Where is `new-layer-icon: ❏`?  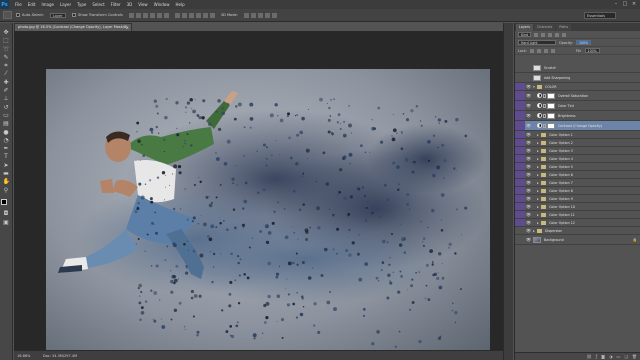
new-layer-icon: ❏ is located at coordinates (626, 356).